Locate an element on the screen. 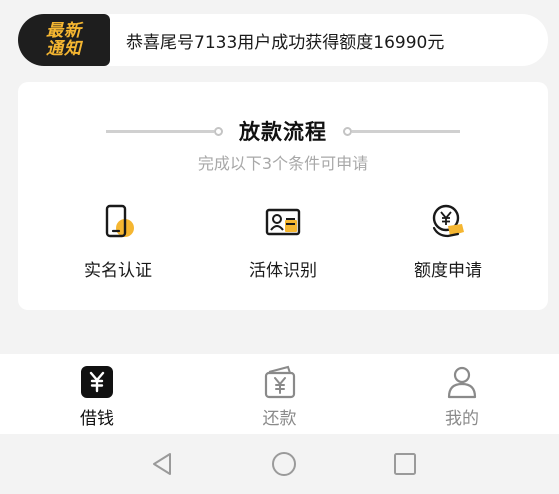 The image size is (559, 494). notice-bar: 最新 通知 恭喜尾号7133用户成功获得额度16990元 is located at coordinates (283, 40).